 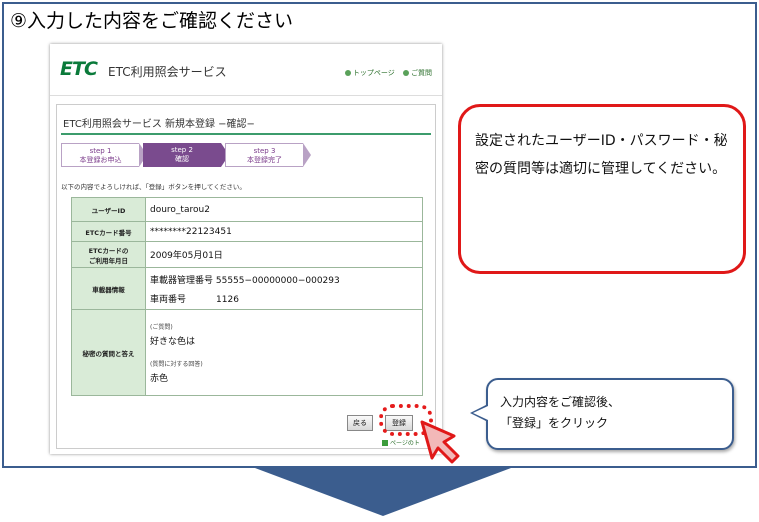 What do you see at coordinates (246, 70) in the screenshot?
I see `site-header: ETC ETC利用照会サービス トップページ ご質問` at bounding box center [246, 70].